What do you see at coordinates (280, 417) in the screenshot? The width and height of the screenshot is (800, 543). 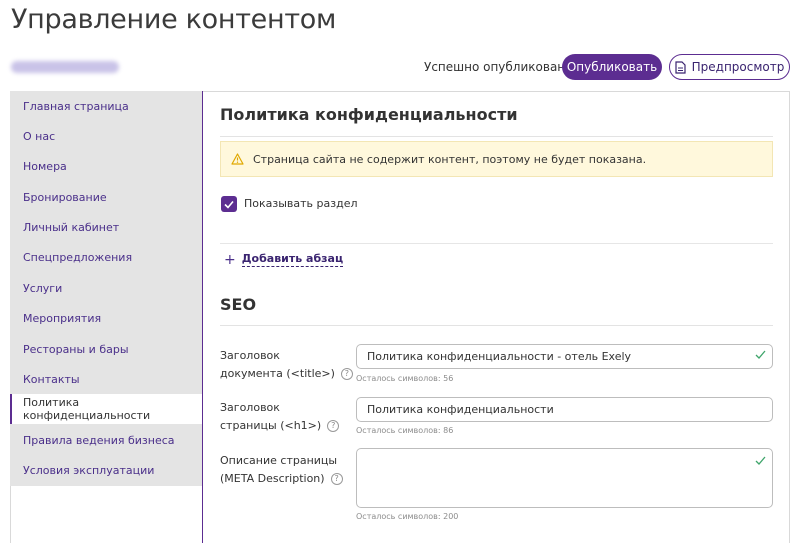 I see `page-heading-label: Заголовок страницы (<h1>)?` at bounding box center [280, 417].